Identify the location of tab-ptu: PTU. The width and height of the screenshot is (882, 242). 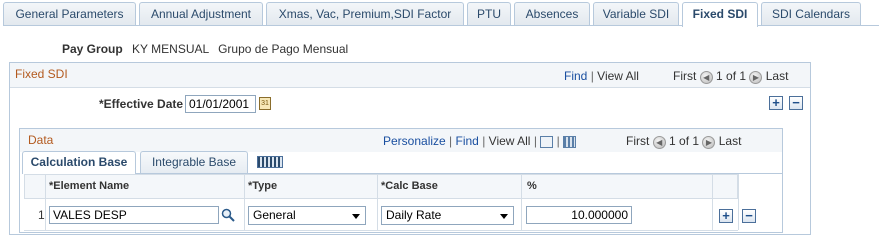
(489, 14).